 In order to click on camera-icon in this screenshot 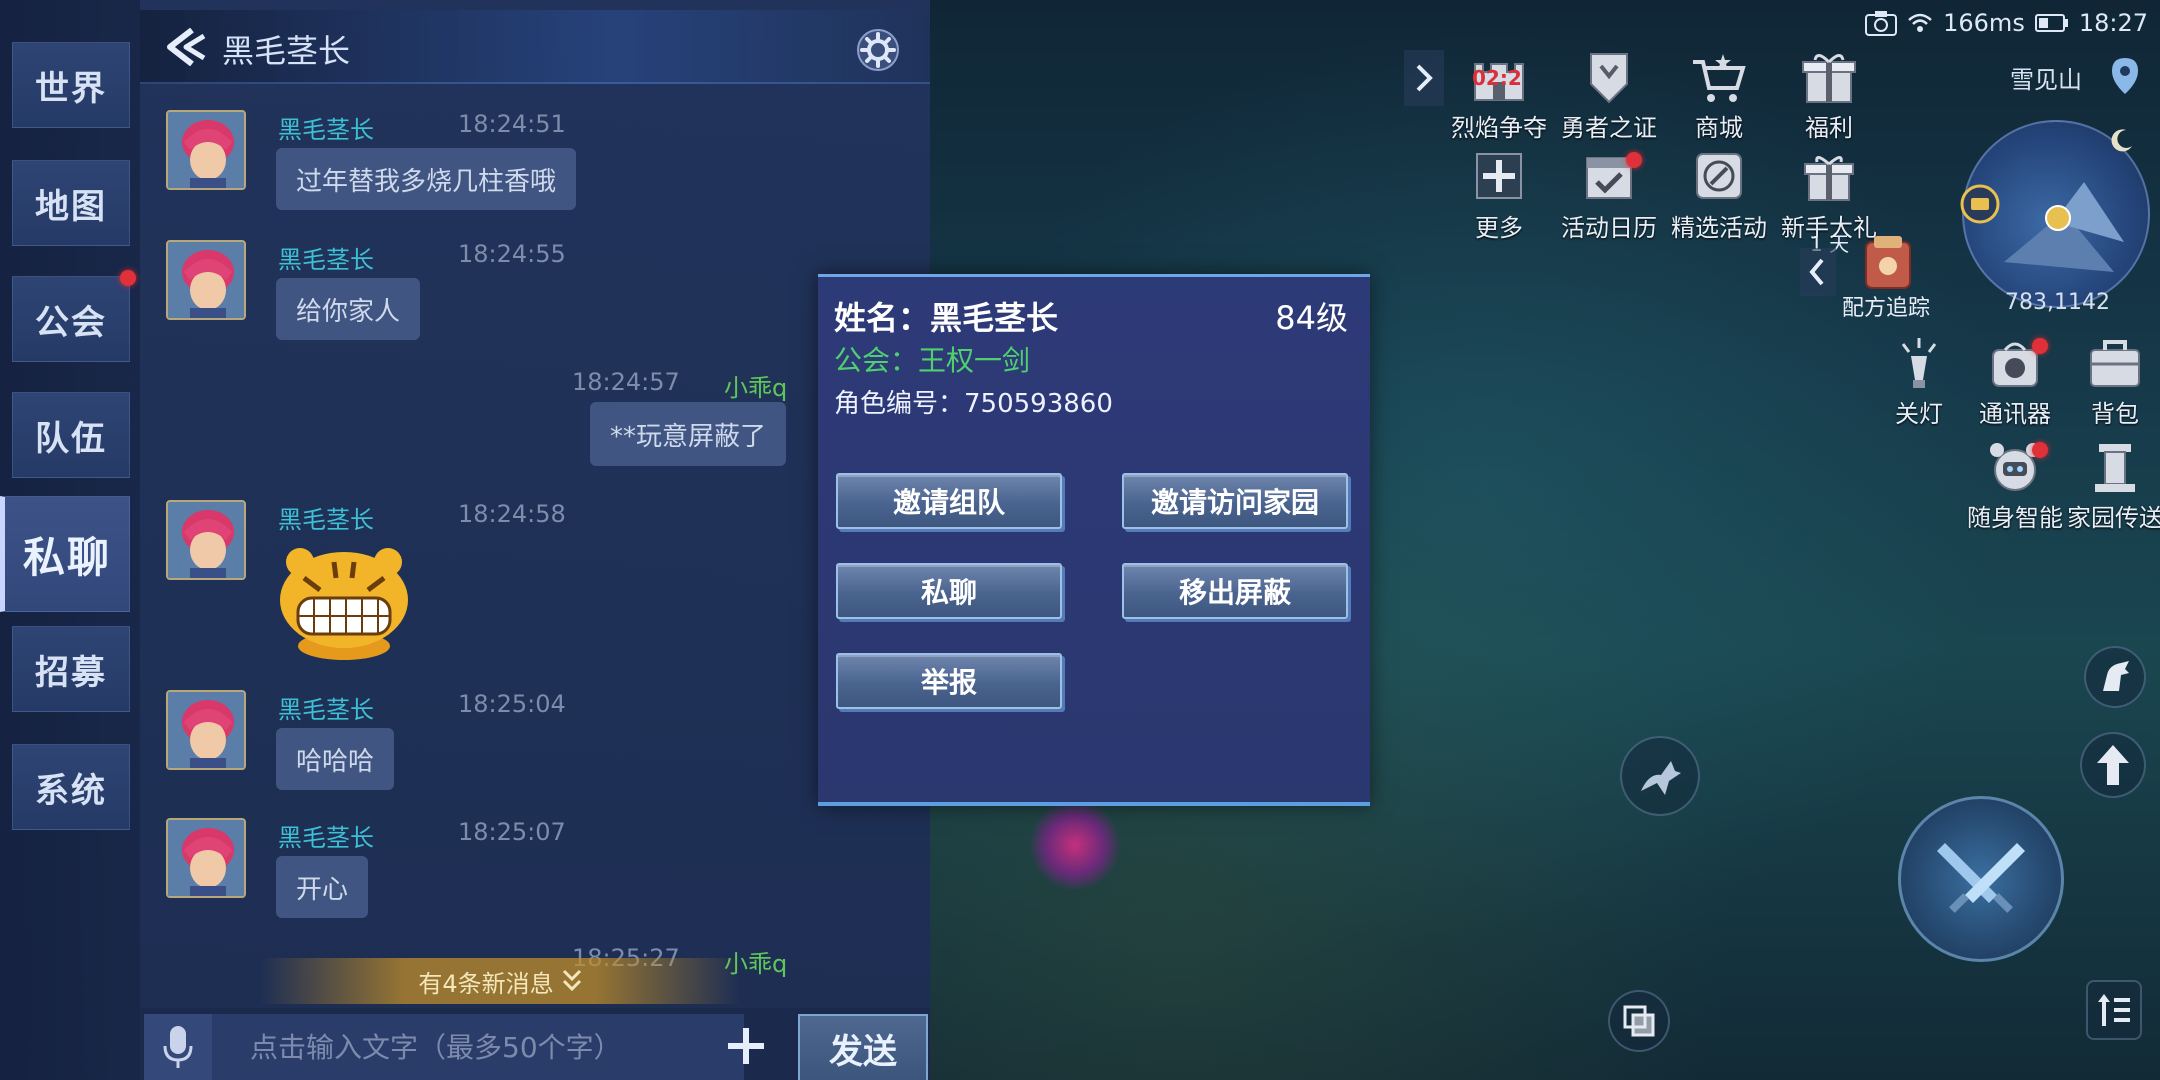, I will do `click(1881, 23)`.